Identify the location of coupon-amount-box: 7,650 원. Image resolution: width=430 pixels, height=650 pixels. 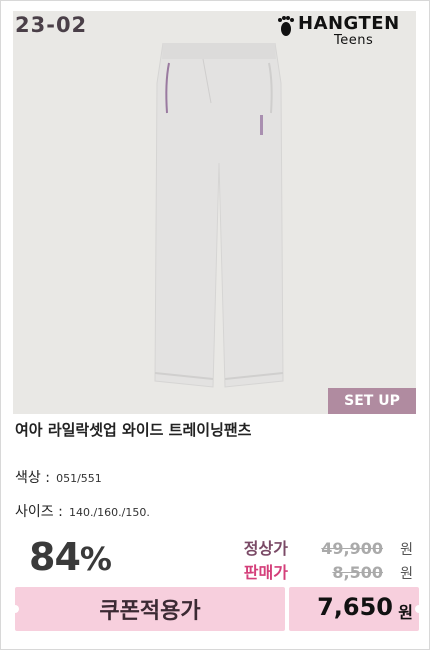
(356, 609).